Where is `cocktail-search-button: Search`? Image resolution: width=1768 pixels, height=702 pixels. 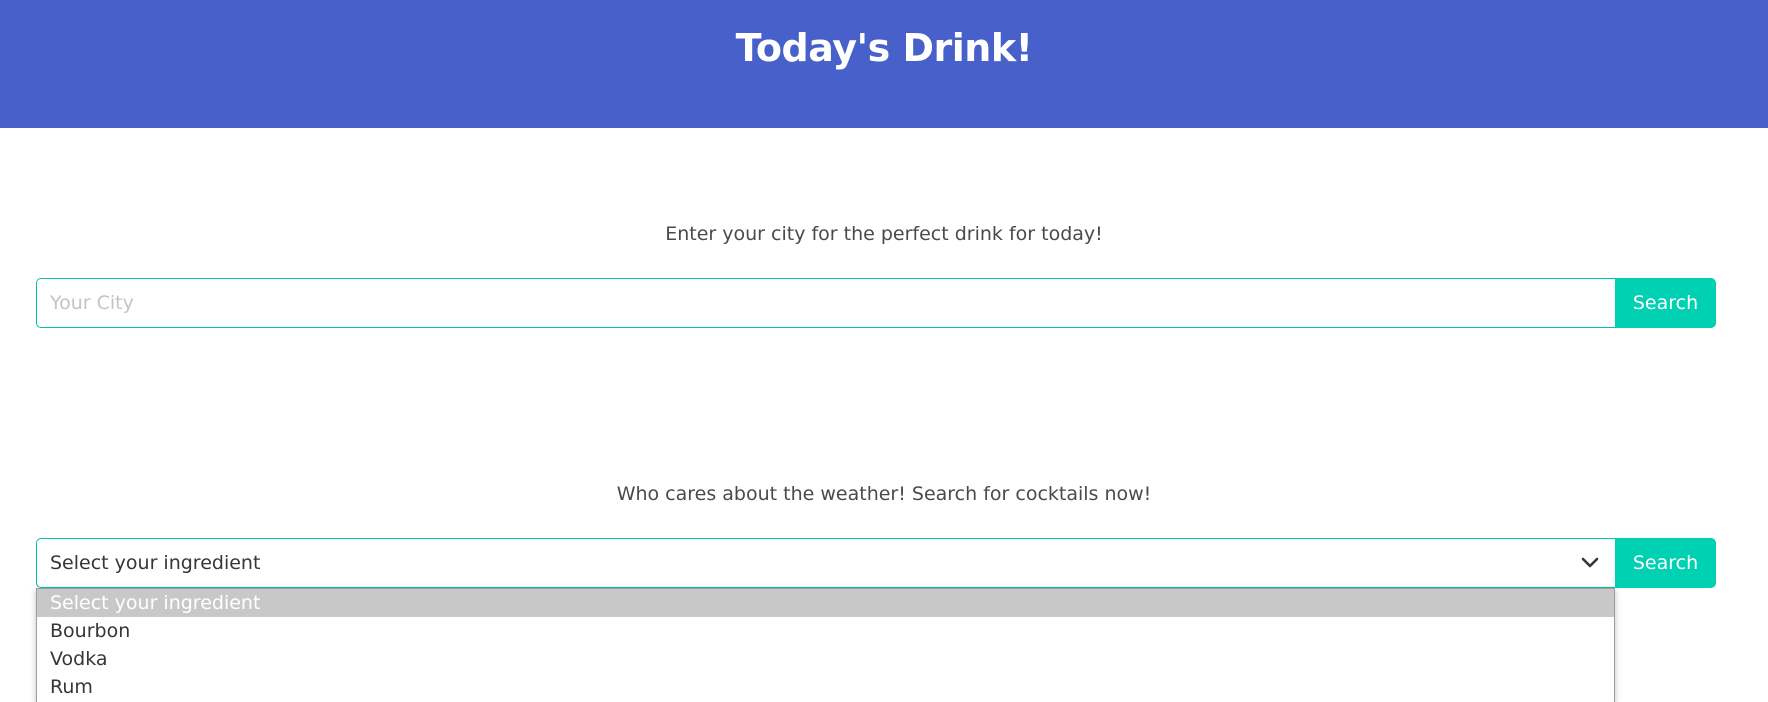 cocktail-search-button: Search is located at coordinates (1665, 563).